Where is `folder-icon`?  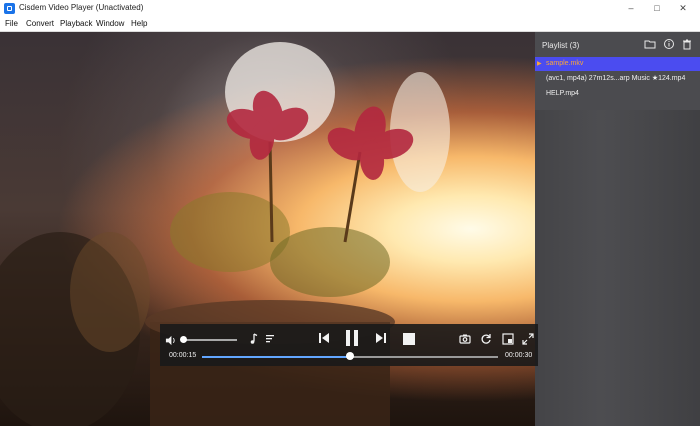
folder-icon is located at coordinates (650, 45).